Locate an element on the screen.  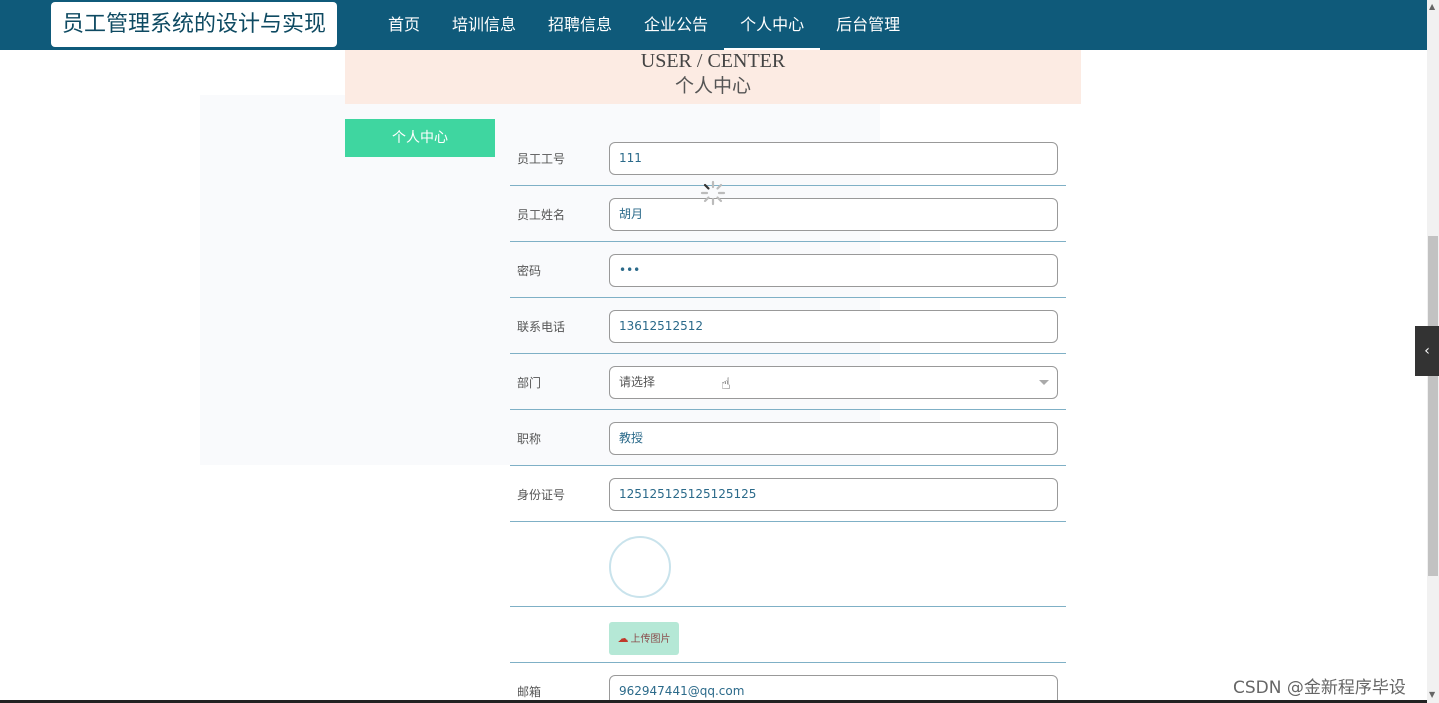
form-row-department: 部门 请选择 is located at coordinates (788, 382).